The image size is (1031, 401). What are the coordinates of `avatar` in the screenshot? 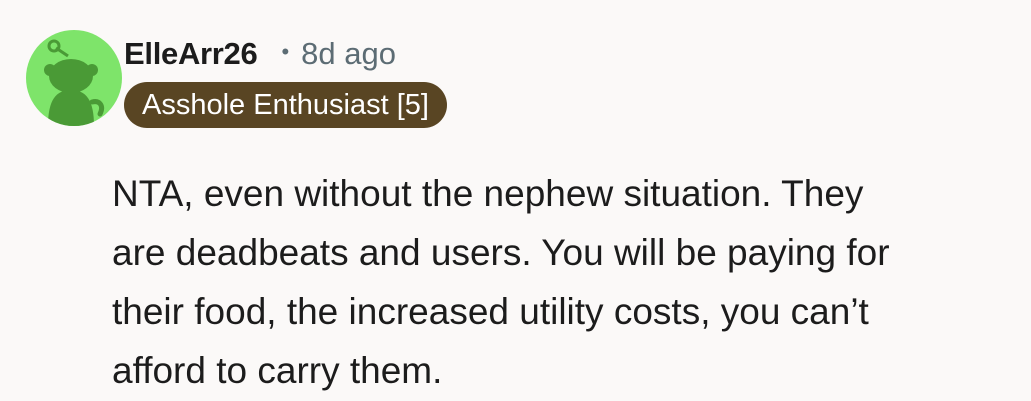 It's located at (74, 78).